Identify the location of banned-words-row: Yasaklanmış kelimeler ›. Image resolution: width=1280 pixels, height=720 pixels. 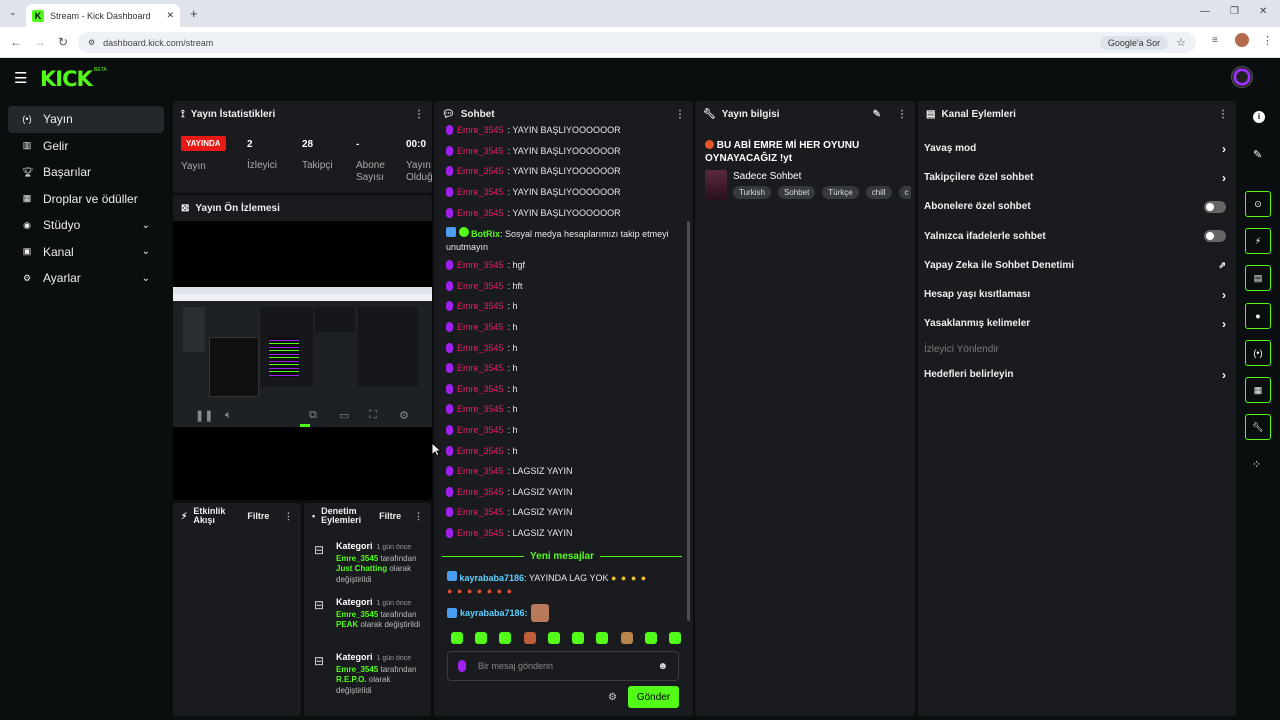
(1077, 323).